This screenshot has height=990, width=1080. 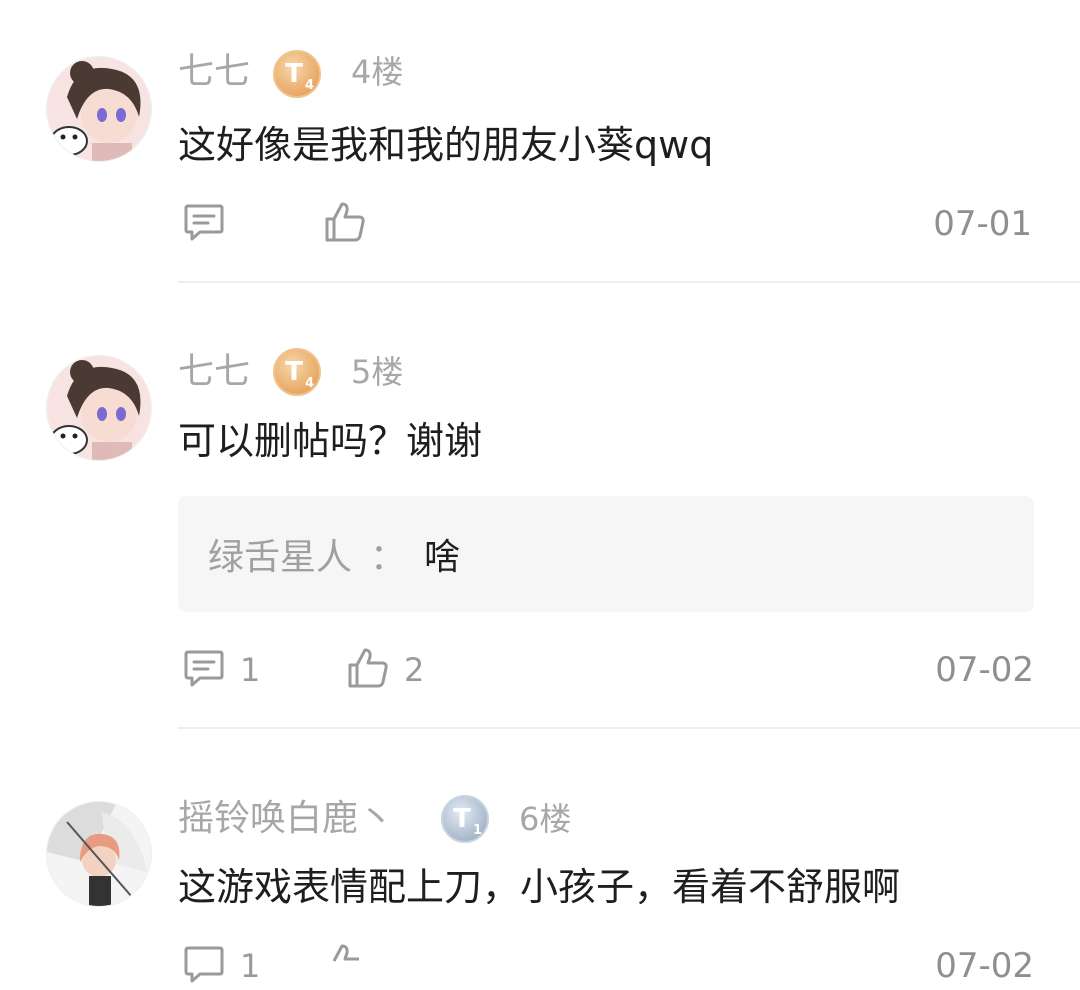 I want to click on comment-date: 07-01, so click(x=982, y=224).